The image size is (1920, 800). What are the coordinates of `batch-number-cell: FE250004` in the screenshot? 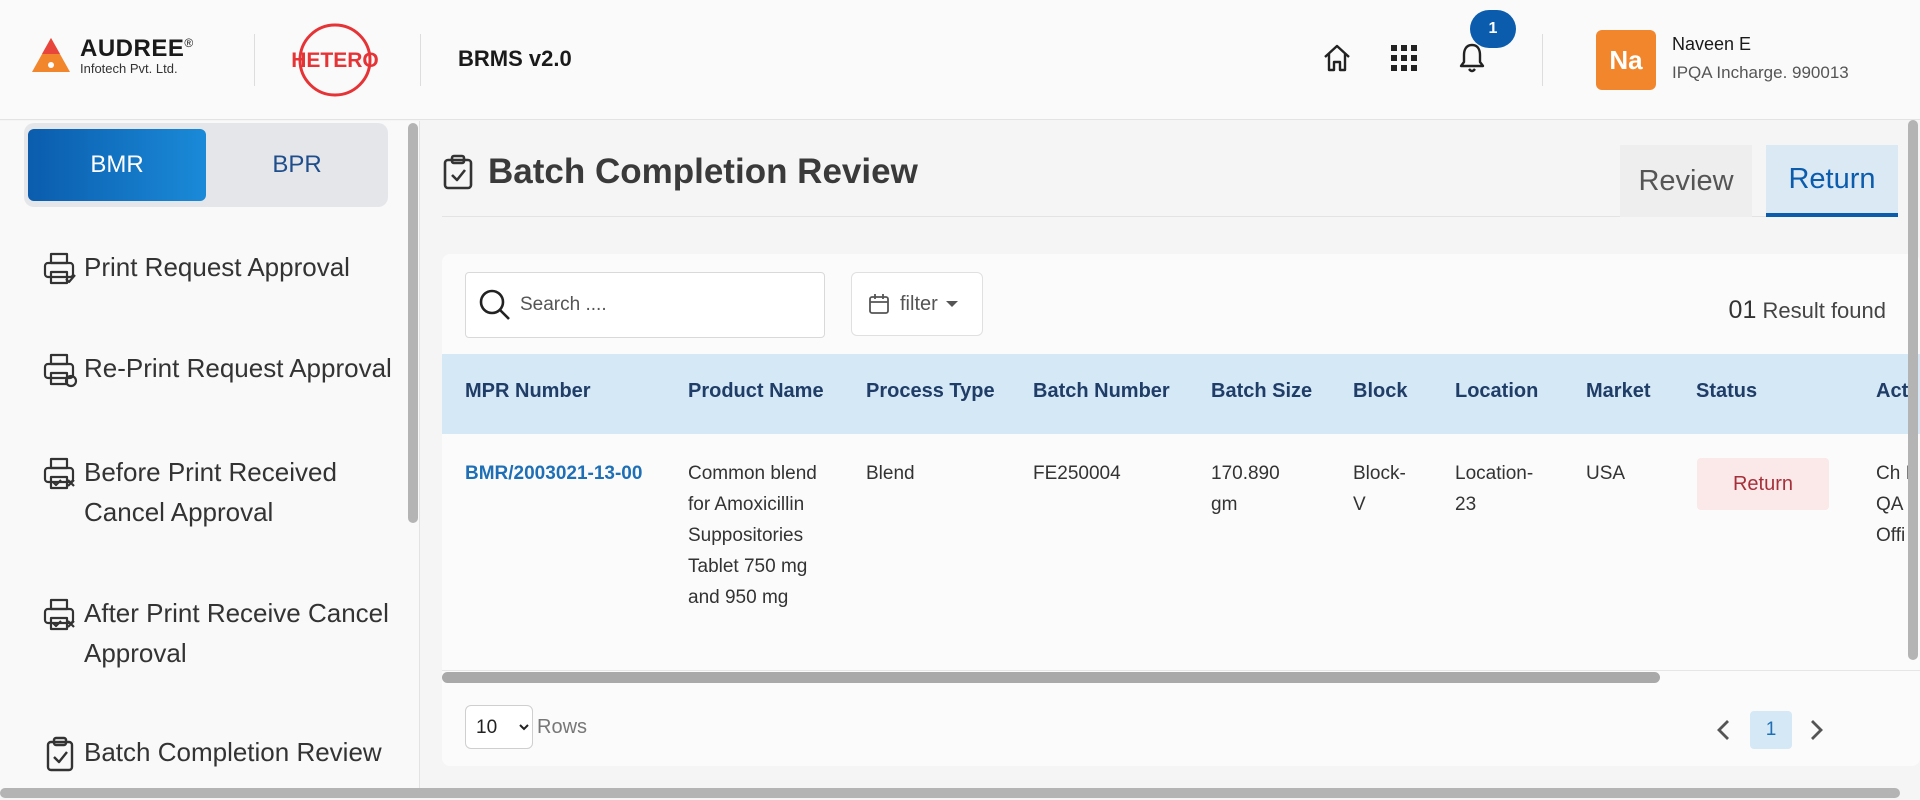 It's located at (1077, 473).